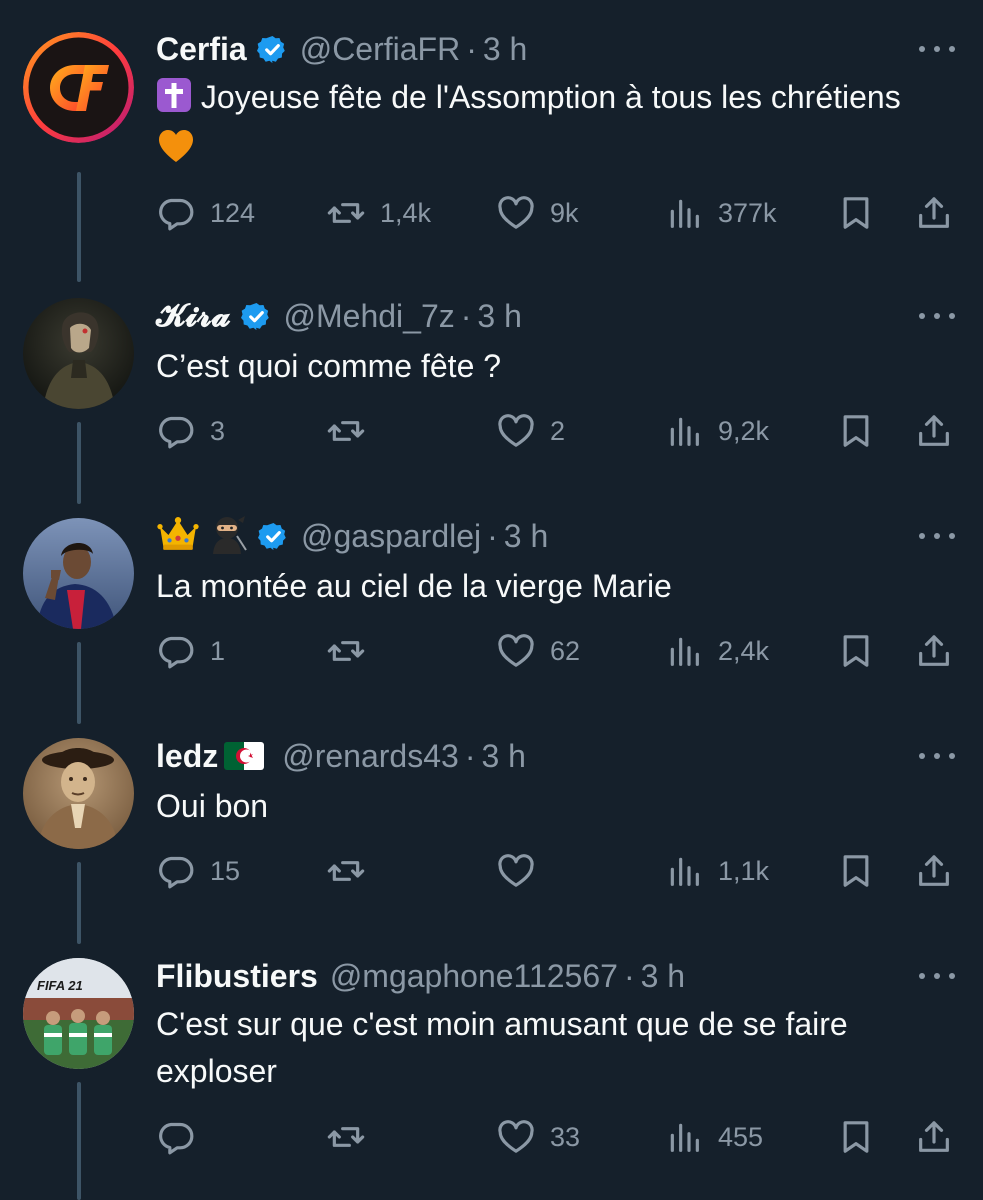 Image resolution: width=983 pixels, height=1200 pixels. Describe the element at coordinates (716, 431) in the screenshot. I see `views-button: 9,2k` at that location.